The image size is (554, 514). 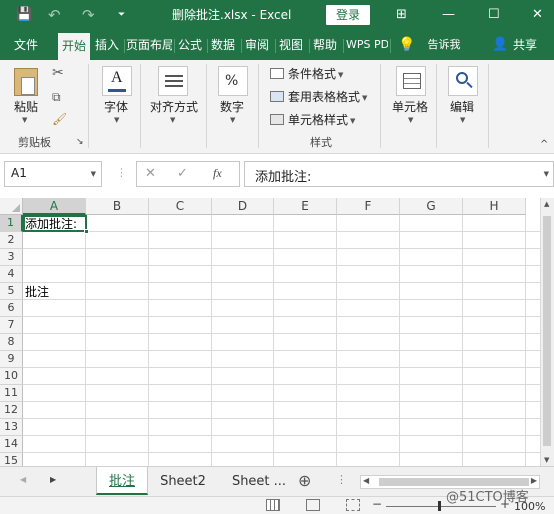 What do you see at coordinates (80, 142) in the screenshot?
I see `dialog-launcher-icon: ↘` at bounding box center [80, 142].